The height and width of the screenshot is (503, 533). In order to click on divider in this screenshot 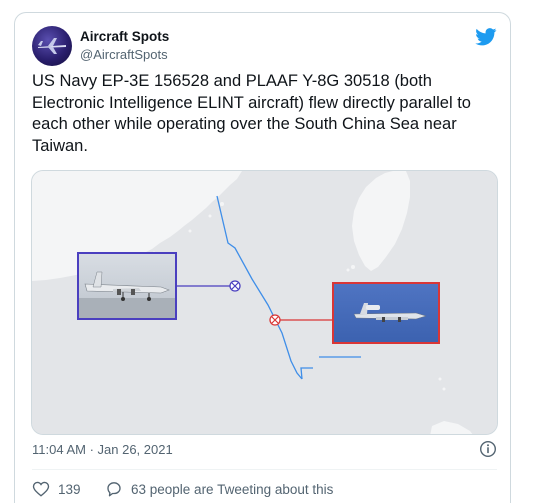, I will do `click(264, 469)`.